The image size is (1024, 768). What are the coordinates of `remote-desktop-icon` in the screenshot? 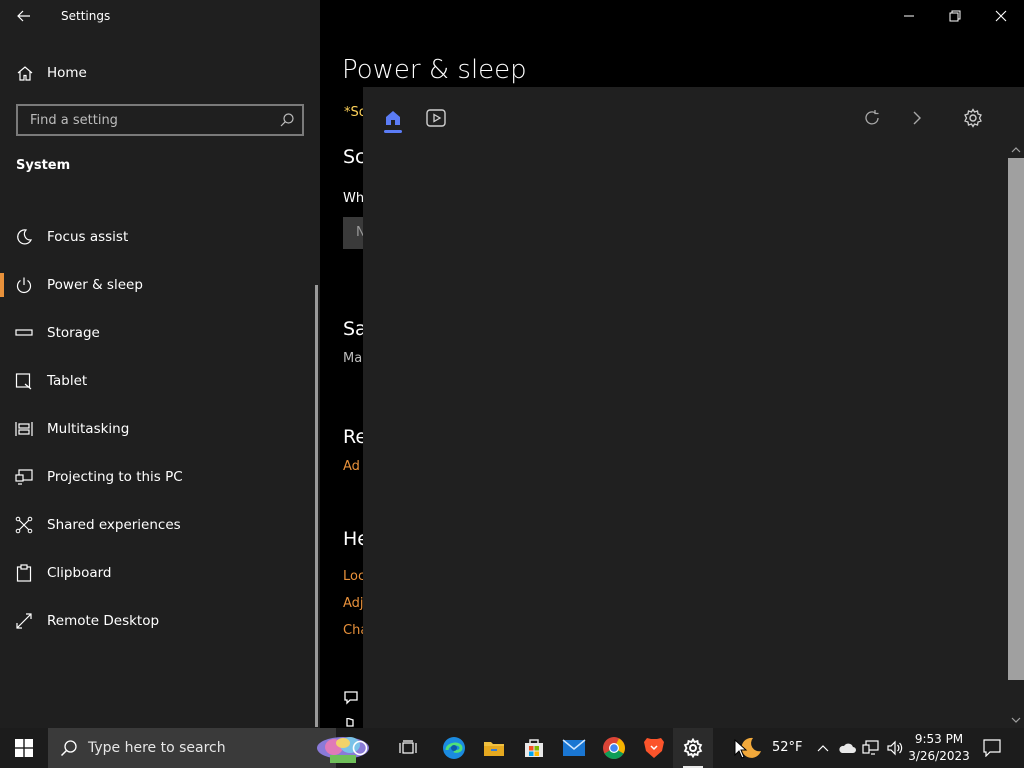 It's located at (24, 621).